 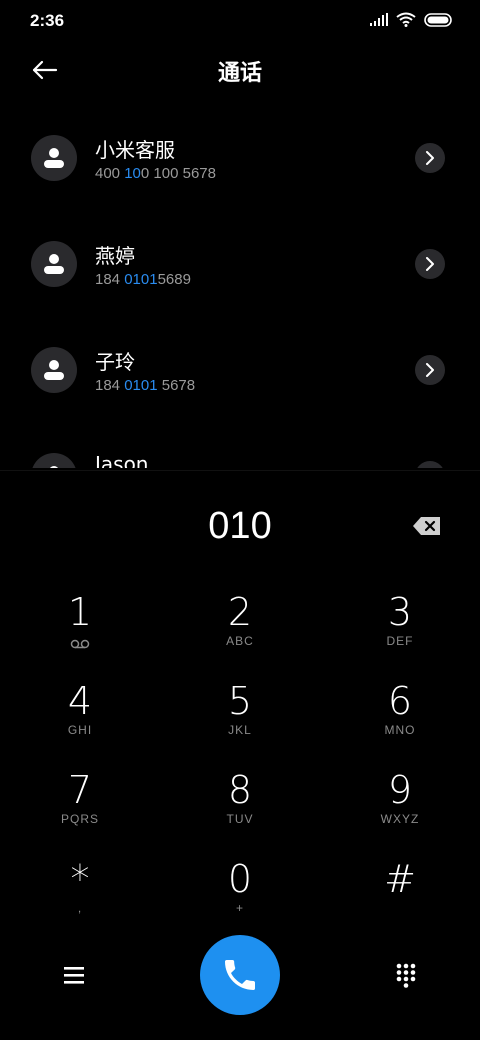 What do you see at coordinates (240, 470) in the screenshot?
I see `divider` at bounding box center [240, 470].